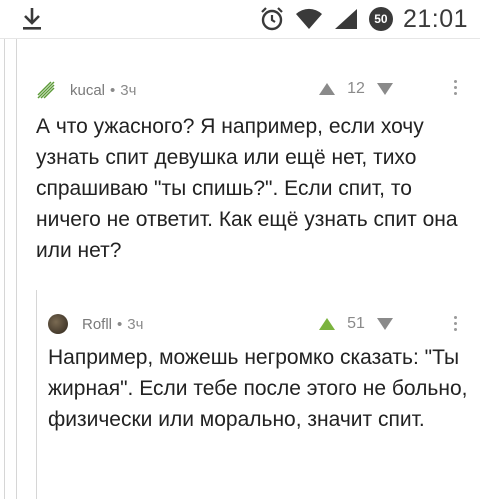 This screenshot has width=480, height=499. I want to click on clock: 21:01, so click(435, 18).